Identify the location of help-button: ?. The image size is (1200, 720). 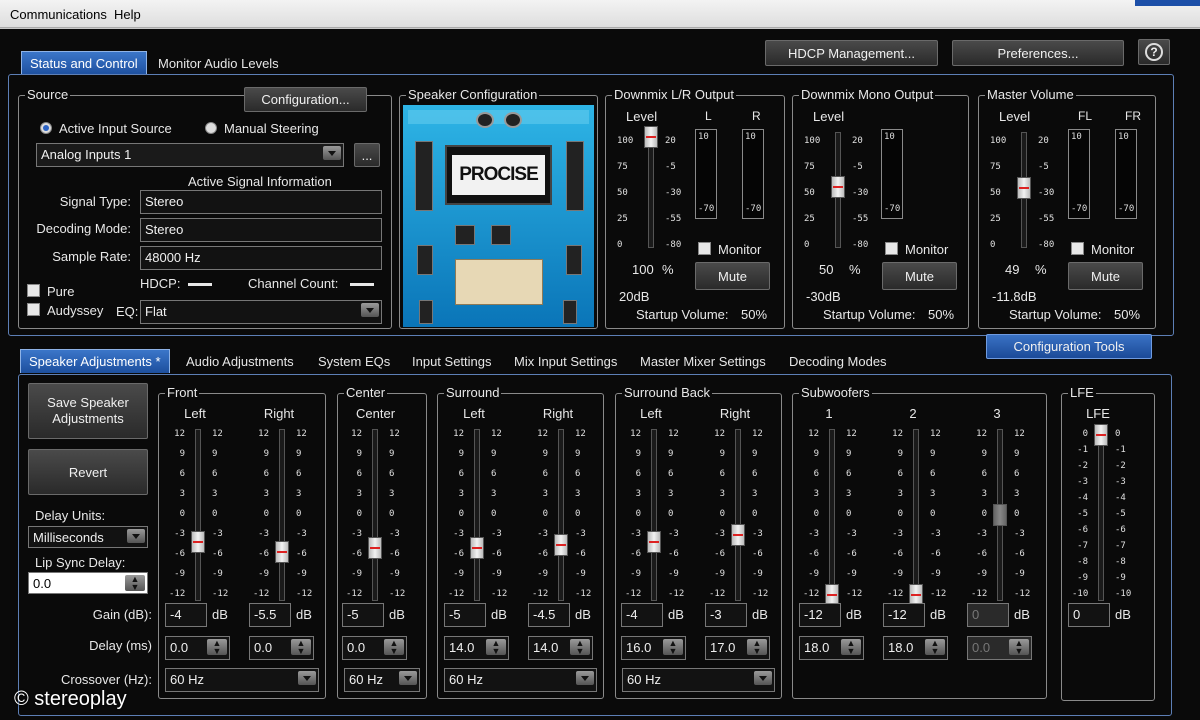
(1154, 52).